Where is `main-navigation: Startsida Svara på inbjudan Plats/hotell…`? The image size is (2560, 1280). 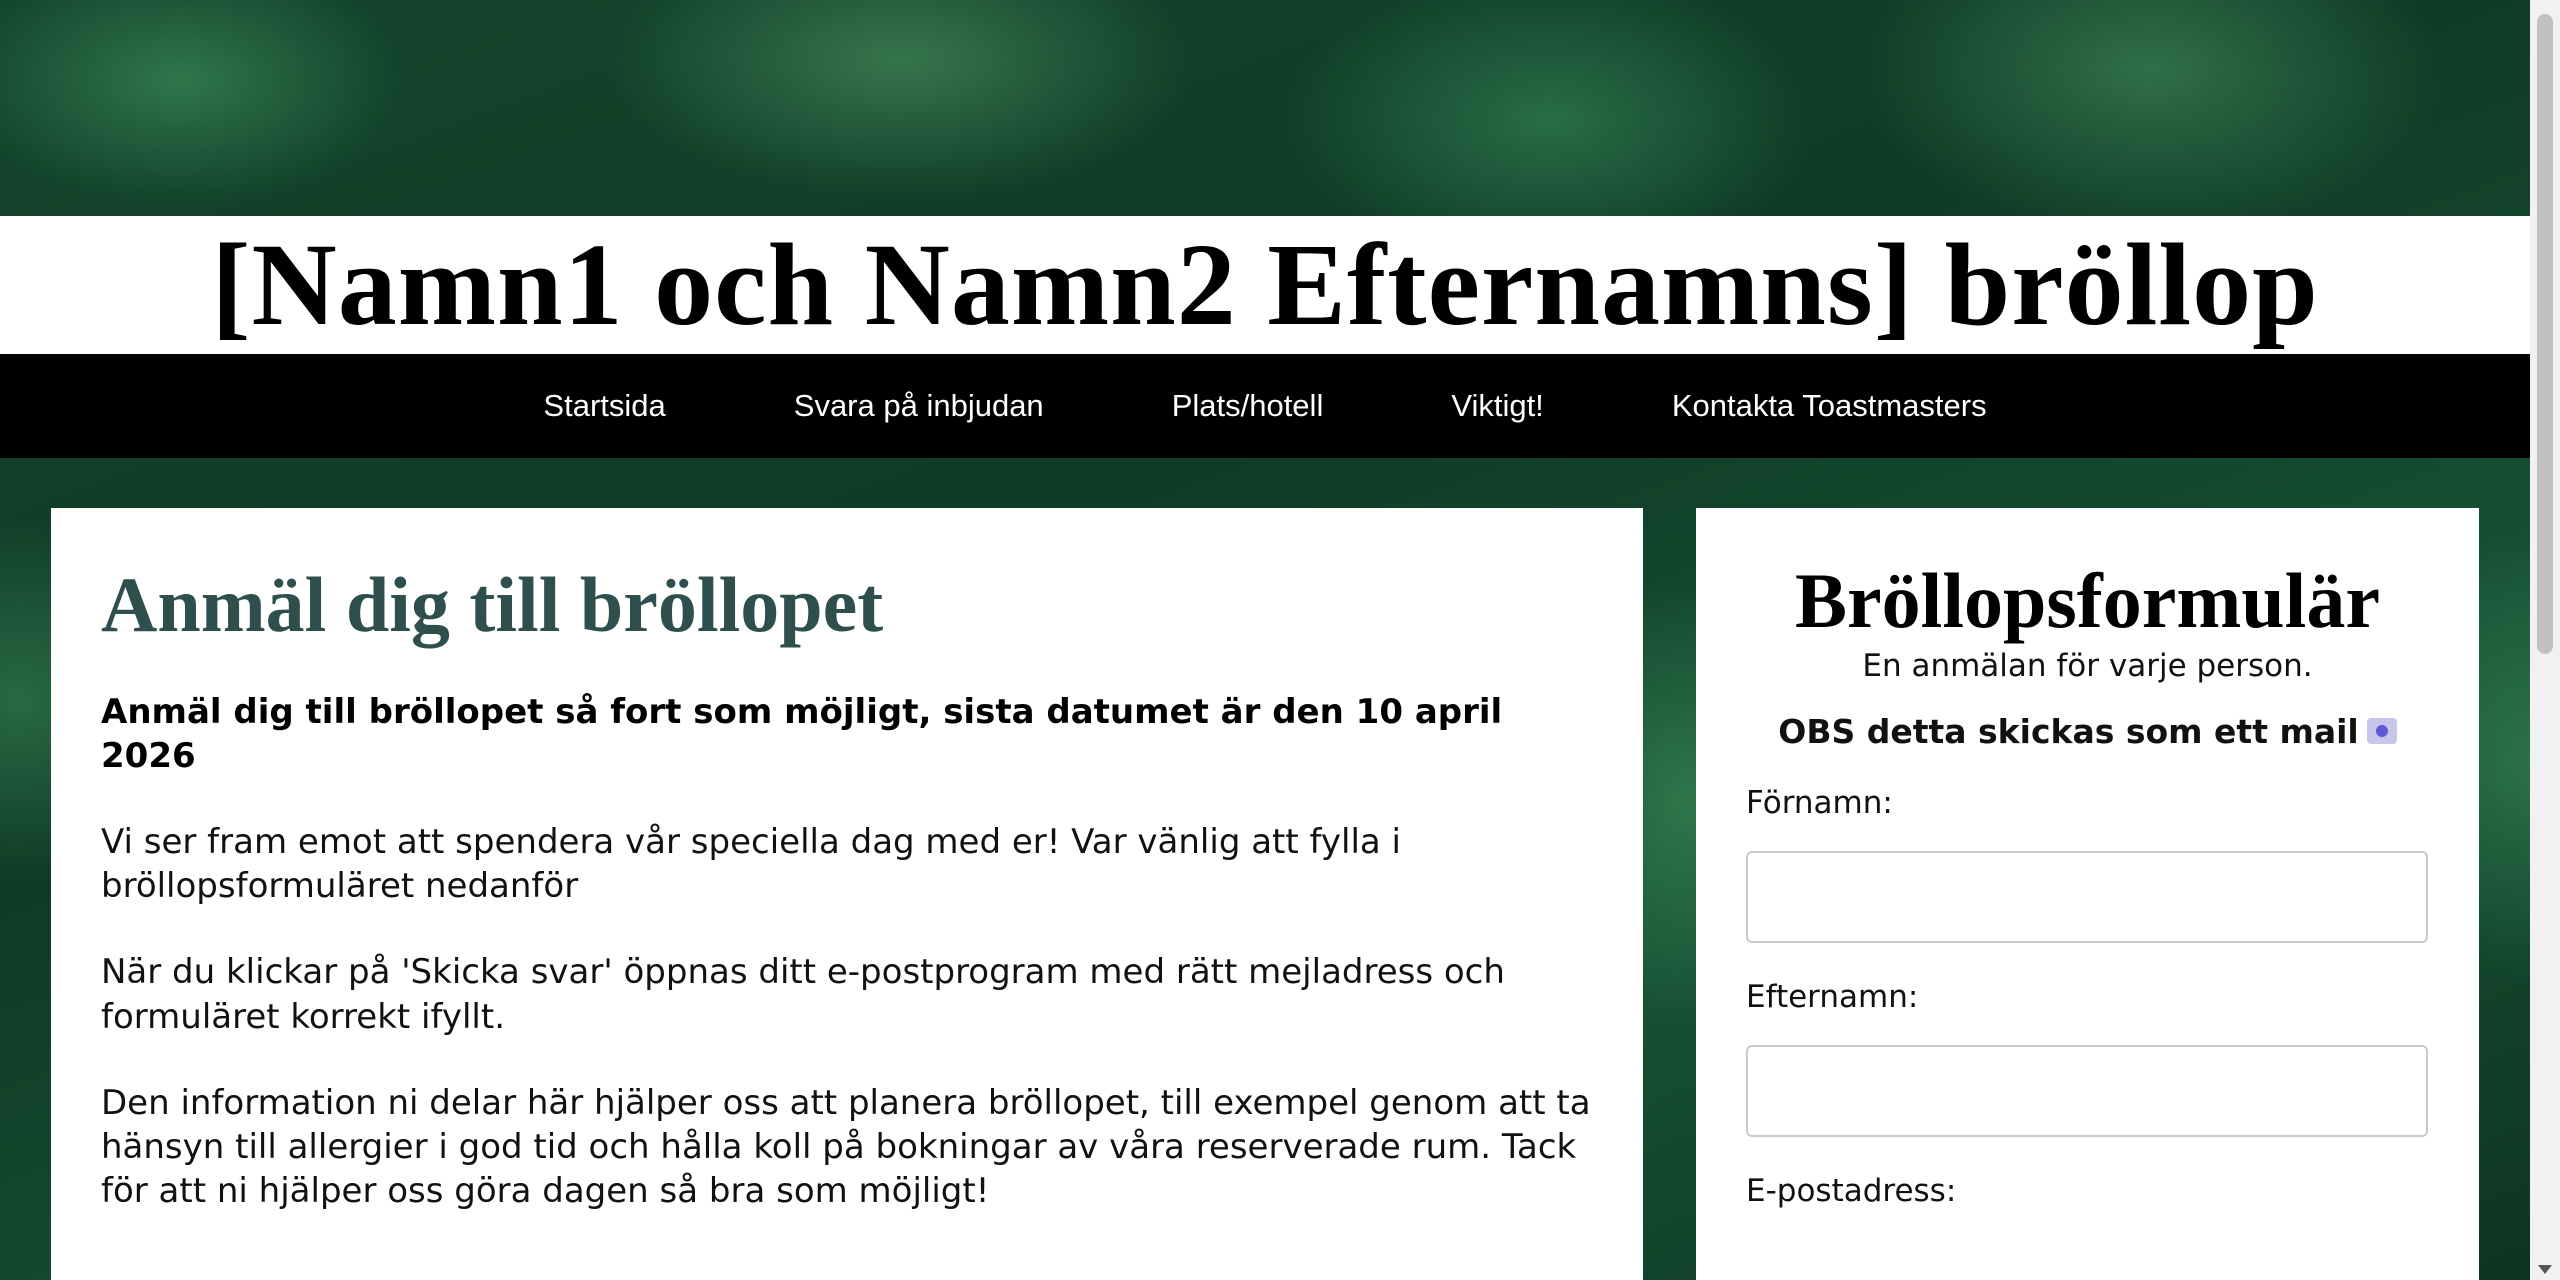
main-navigation: Startsida Svara på inbjudan Plats/hotell… is located at coordinates (1265, 406).